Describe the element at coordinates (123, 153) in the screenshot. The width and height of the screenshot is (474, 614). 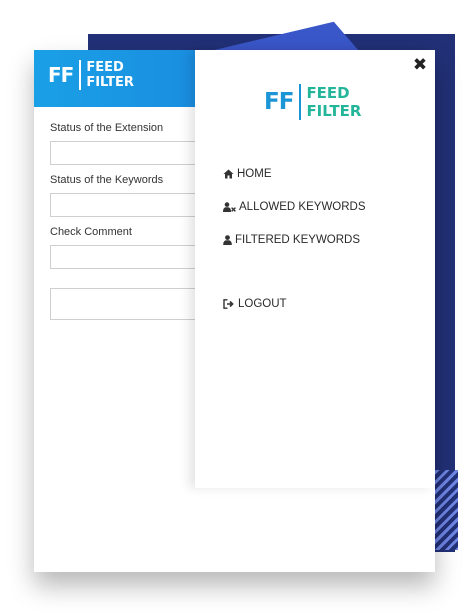
I see `extension-status-field` at that location.